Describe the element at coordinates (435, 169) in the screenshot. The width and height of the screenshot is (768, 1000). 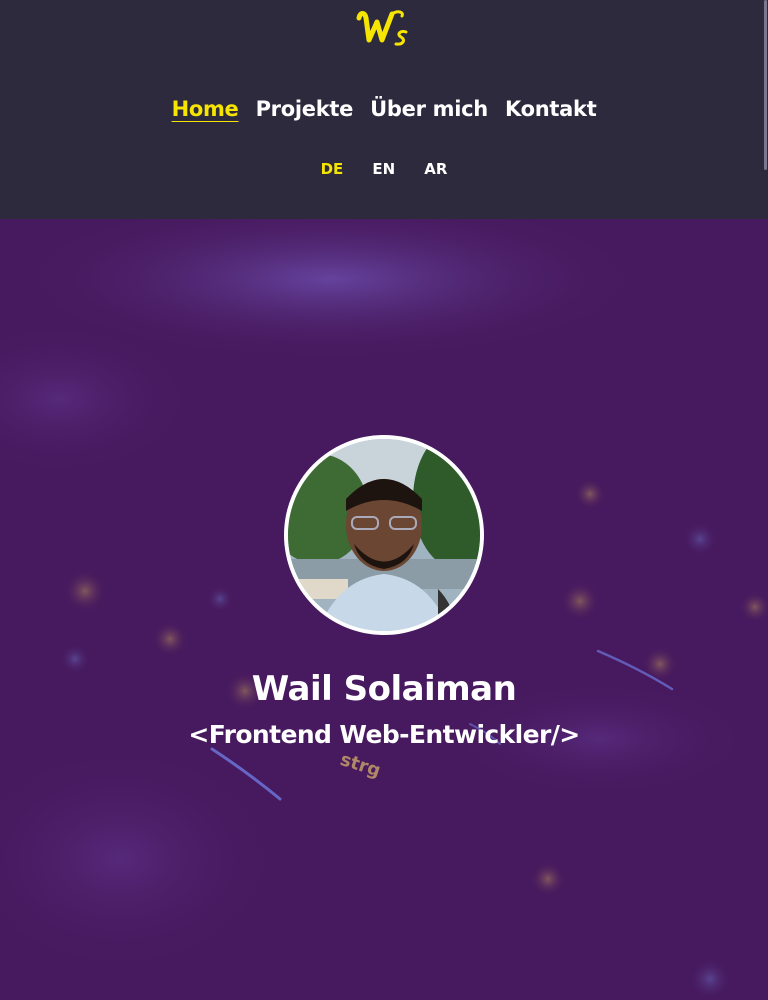
I see `lang-ar: AR` at that location.